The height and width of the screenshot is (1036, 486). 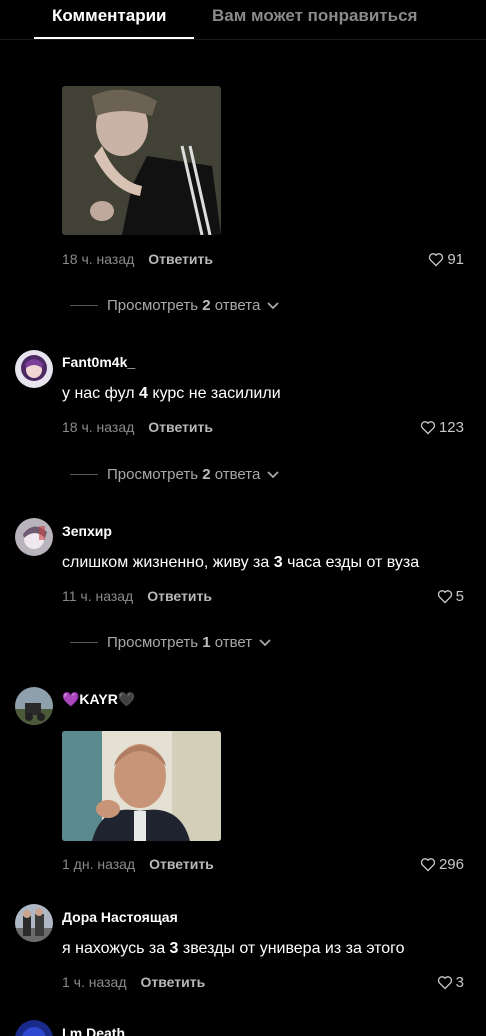 I want to click on comment-meta: 11 ч. назад Ответить, so click(x=137, y=596).